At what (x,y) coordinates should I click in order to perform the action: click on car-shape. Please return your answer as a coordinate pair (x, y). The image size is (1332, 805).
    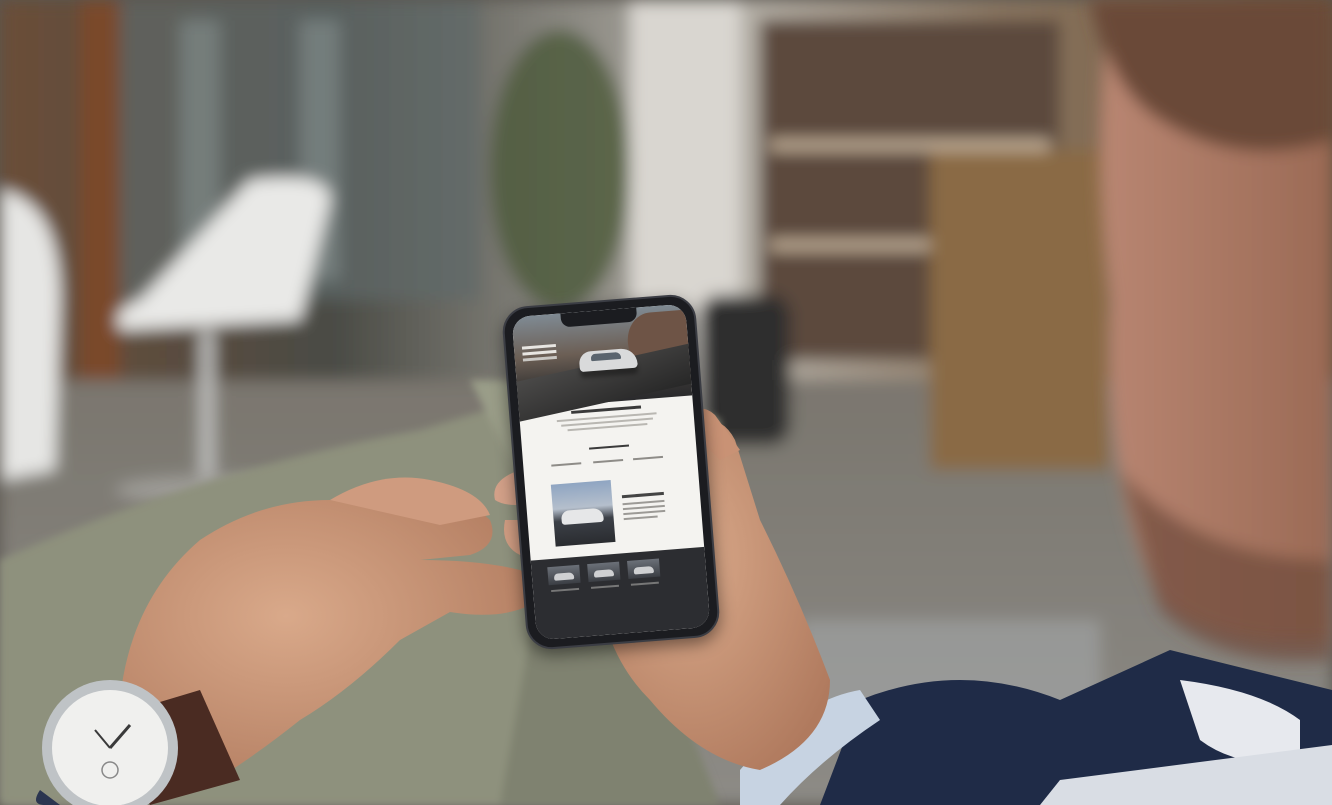
    Looking at the image, I should click on (582, 516).